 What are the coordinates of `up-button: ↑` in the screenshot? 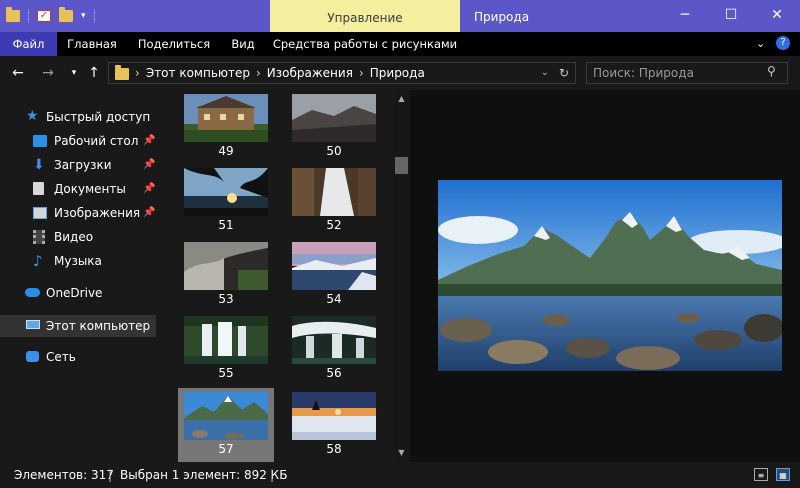 It's located at (94, 73).